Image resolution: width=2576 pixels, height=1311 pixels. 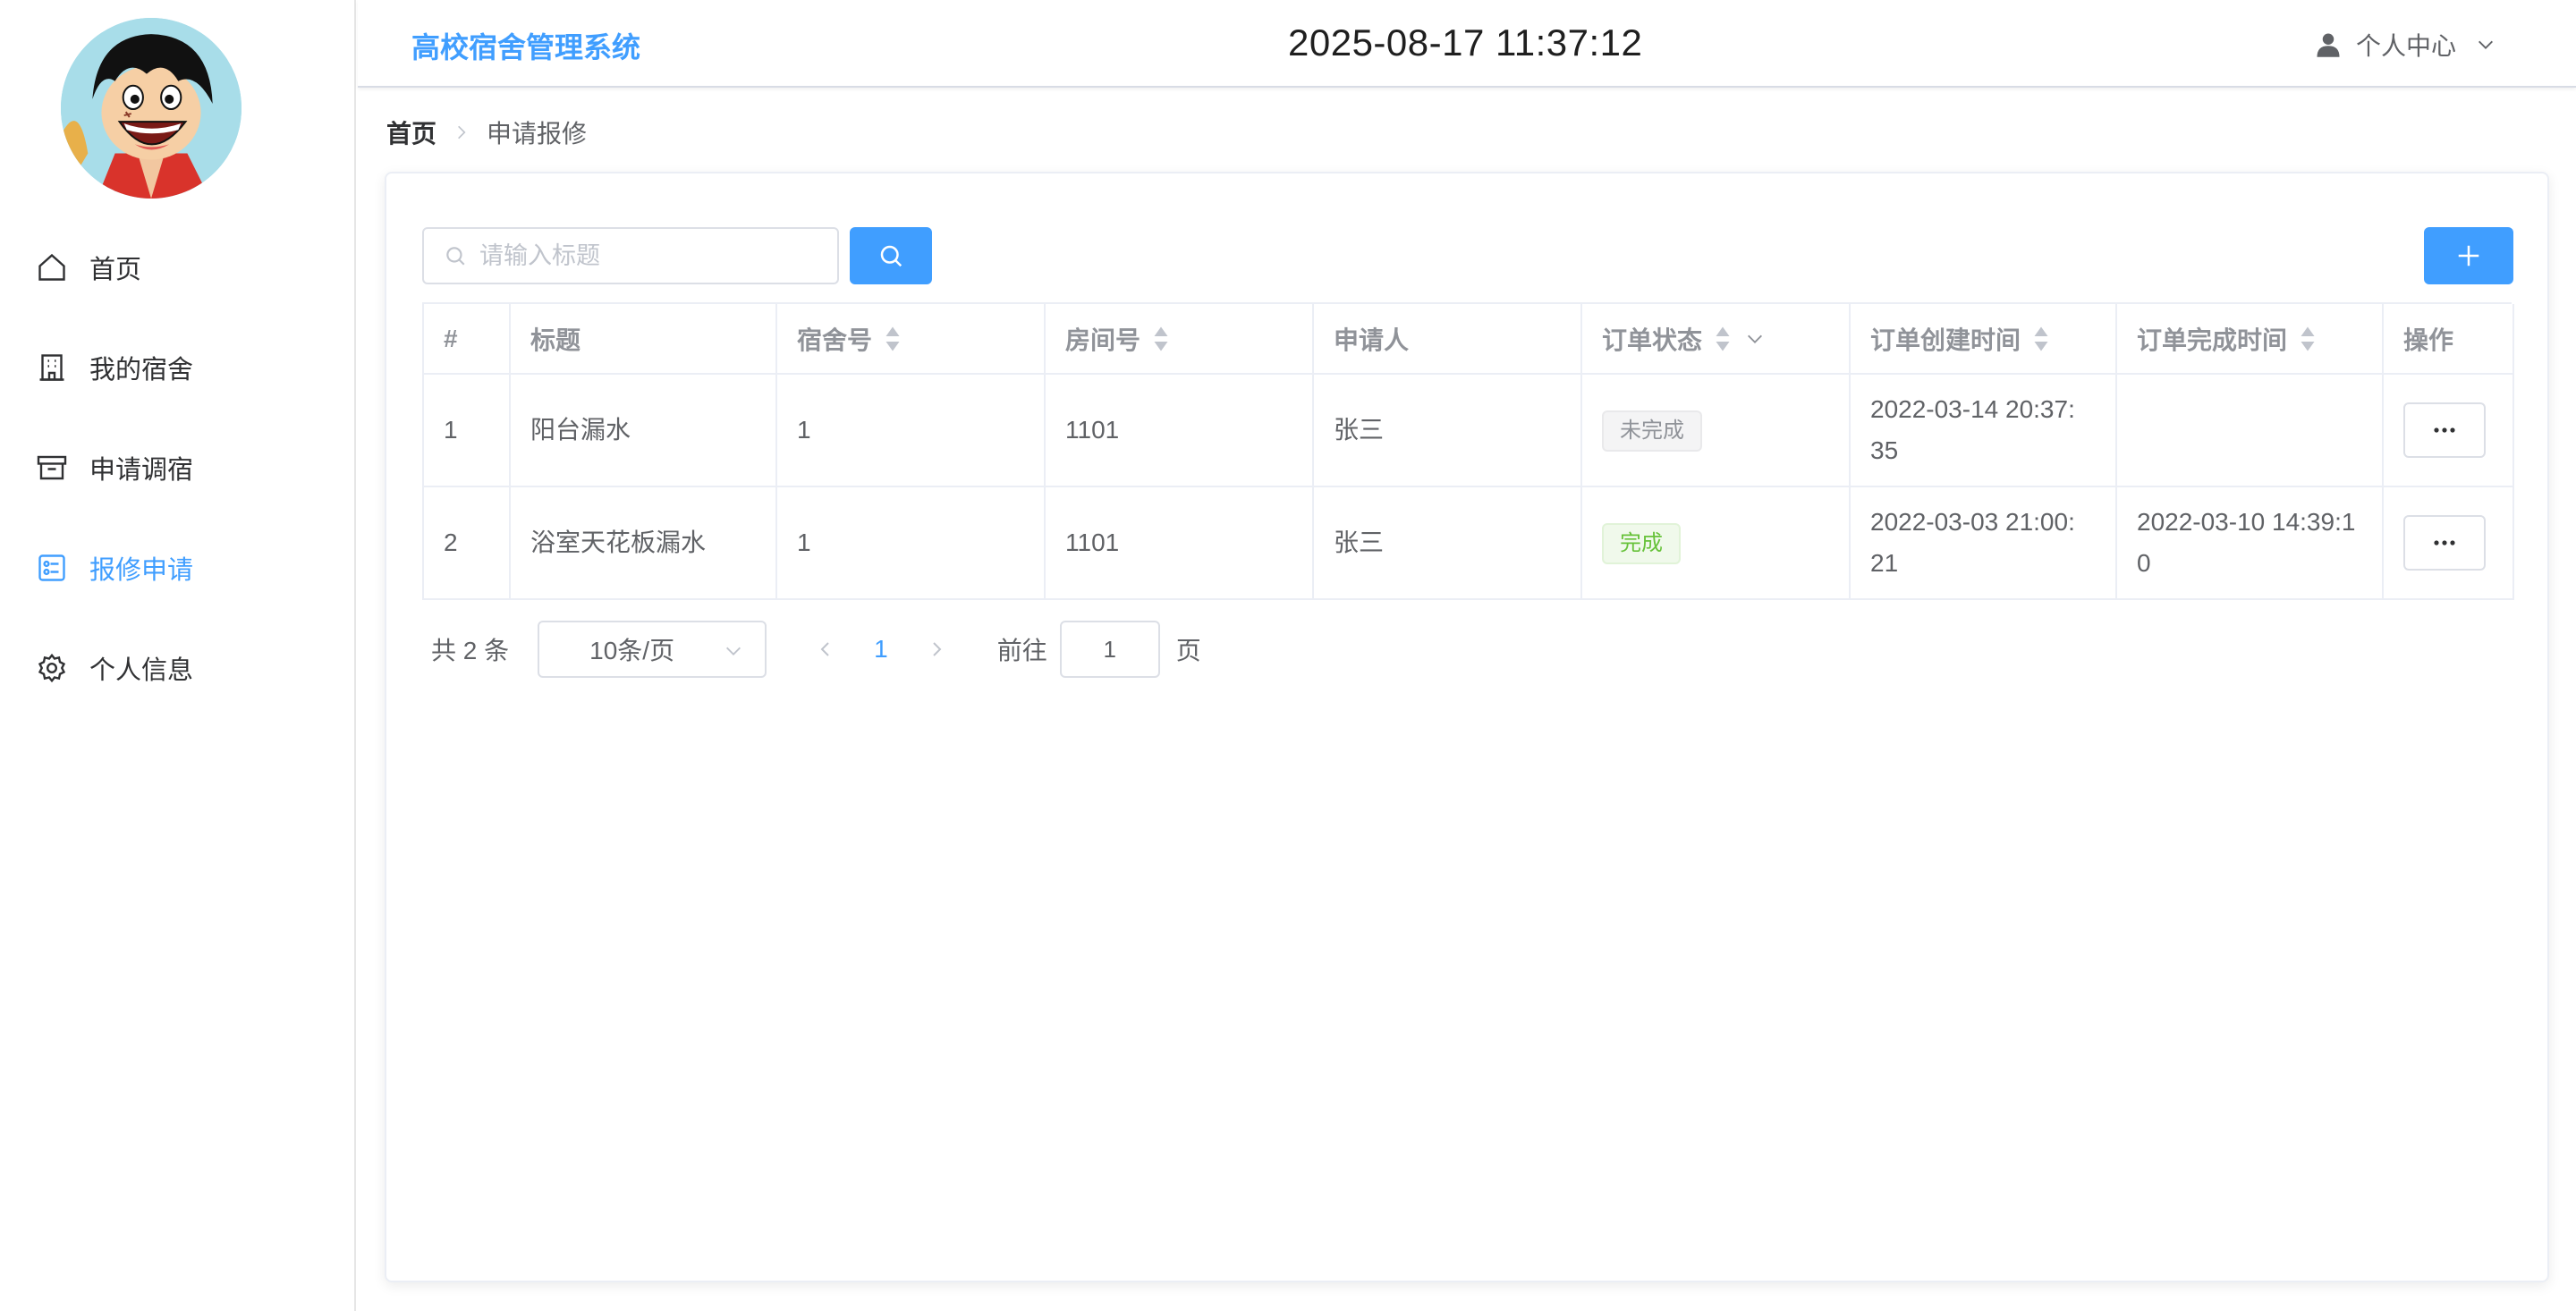 What do you see at coordinates (486, 132) in the screenshot?
I see `breadcrumb: 首页 申请报修` at bounding box center [486, 132].